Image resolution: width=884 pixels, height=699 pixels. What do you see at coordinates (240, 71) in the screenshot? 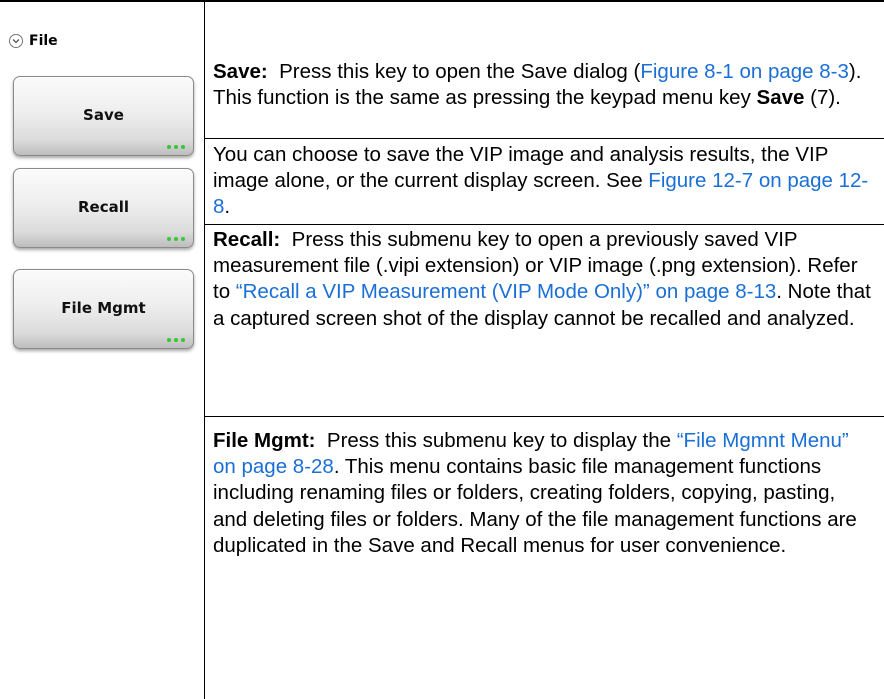
I see `save-term: Save:` at bounding box center [240, 71].